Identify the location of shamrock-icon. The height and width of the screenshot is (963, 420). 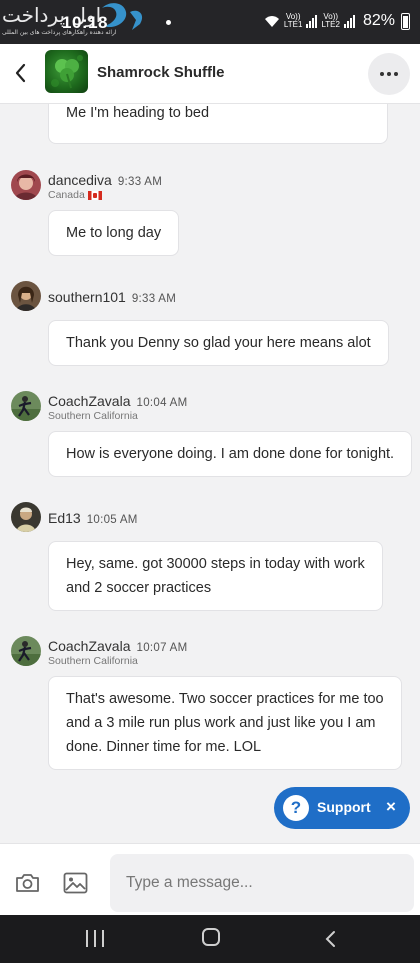
(67, 72).